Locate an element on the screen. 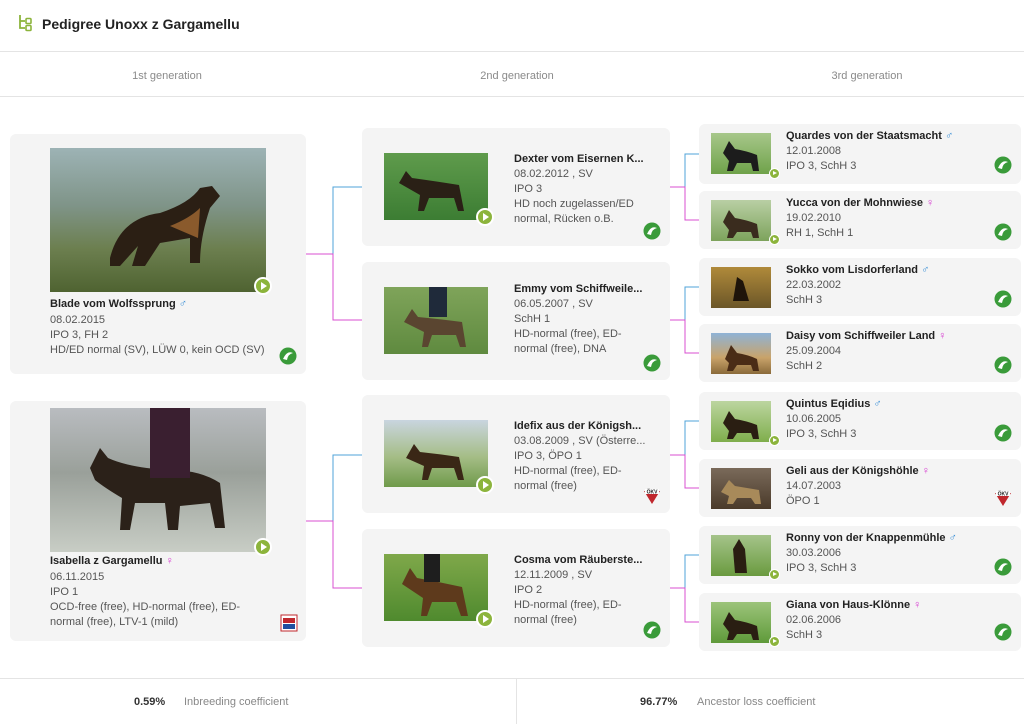  birth-date: 06.11.2015 is located at coordinates (77, 577).